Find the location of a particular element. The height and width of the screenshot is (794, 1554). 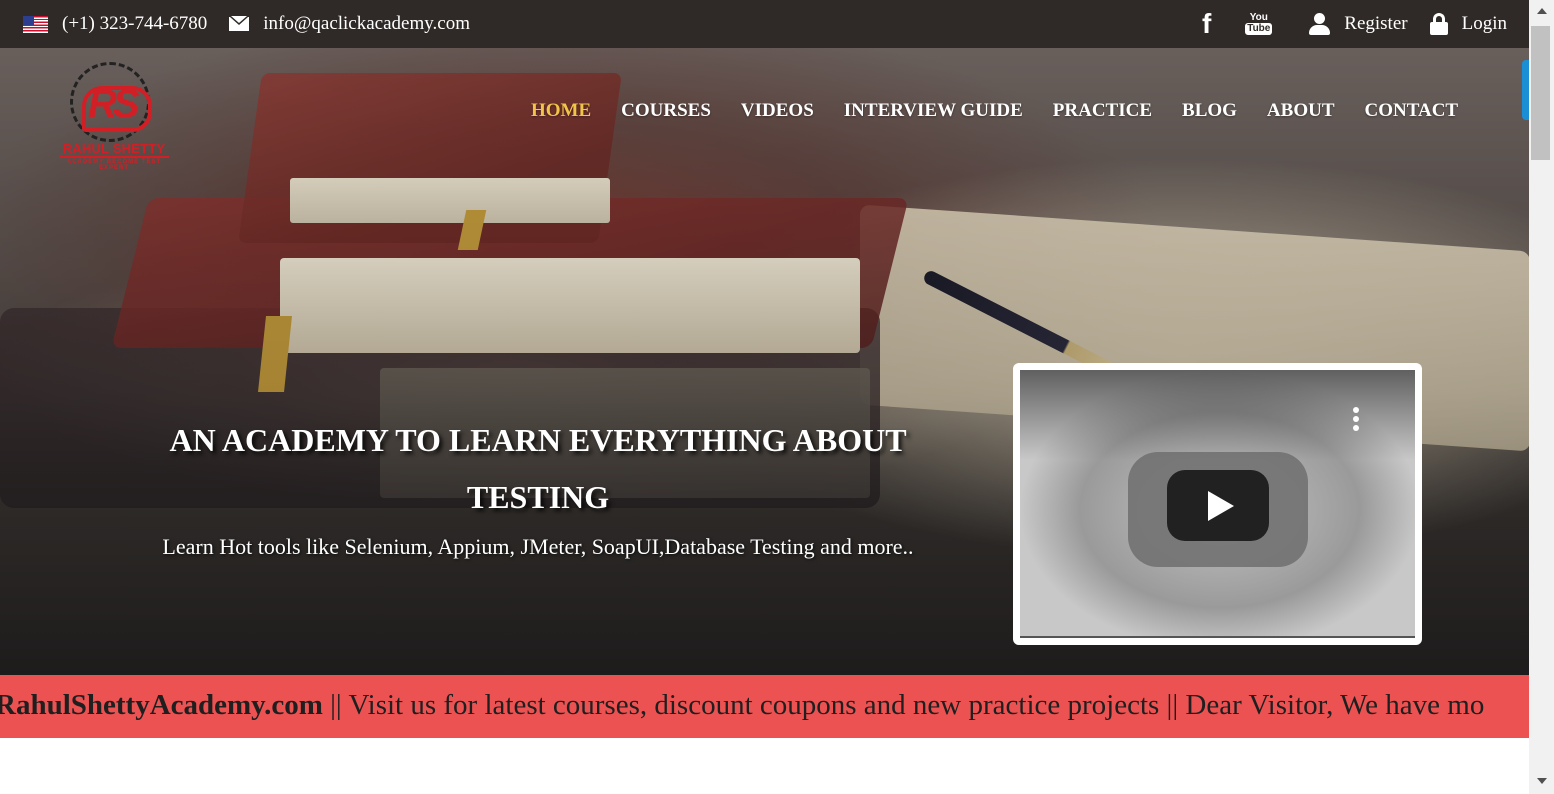

ticker-site-name: RahulShettyAcademy.com is located at coordinates (161, 705).